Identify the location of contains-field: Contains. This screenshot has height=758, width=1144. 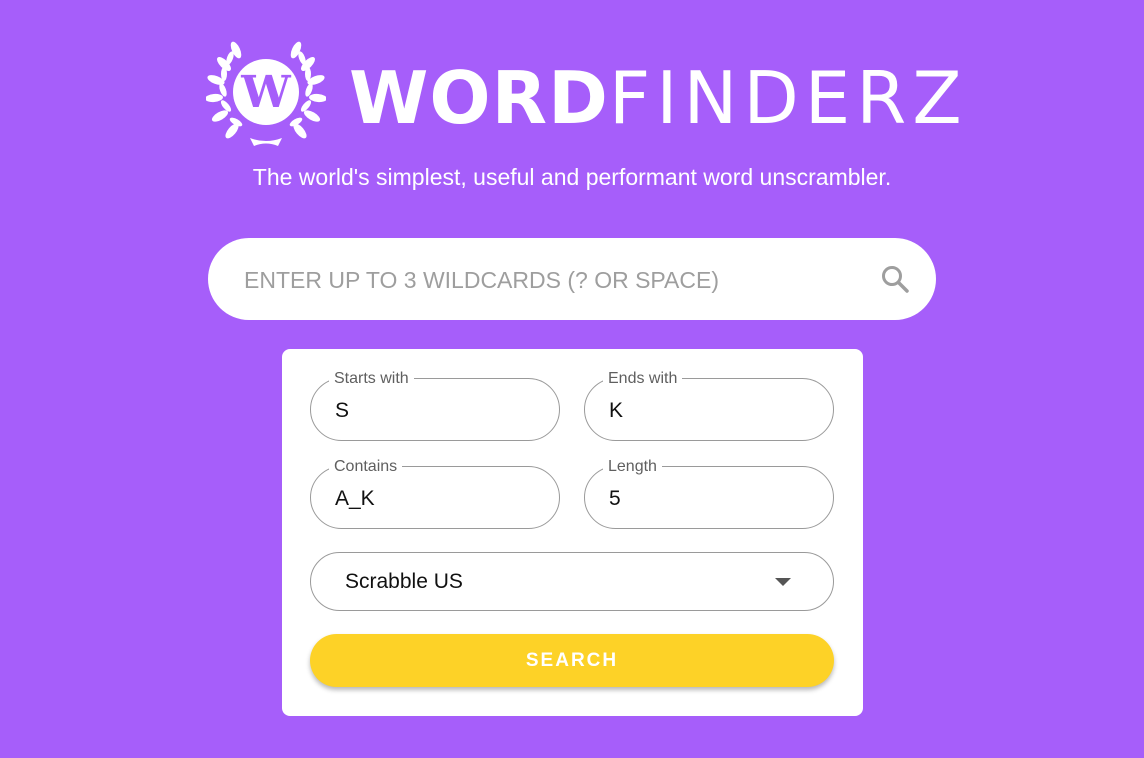
(435, 493).